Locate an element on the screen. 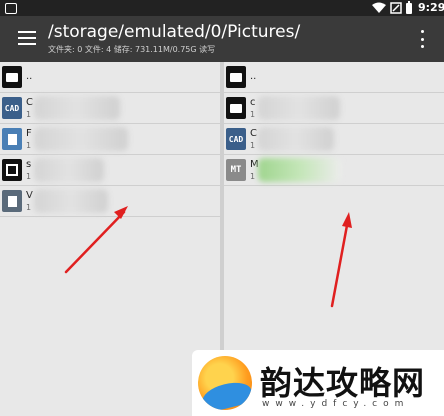 Image resolution: width=444 pixels, height=416 pixels. watermark-title: 韵达攻略网 is located at coordinates (343, 383).